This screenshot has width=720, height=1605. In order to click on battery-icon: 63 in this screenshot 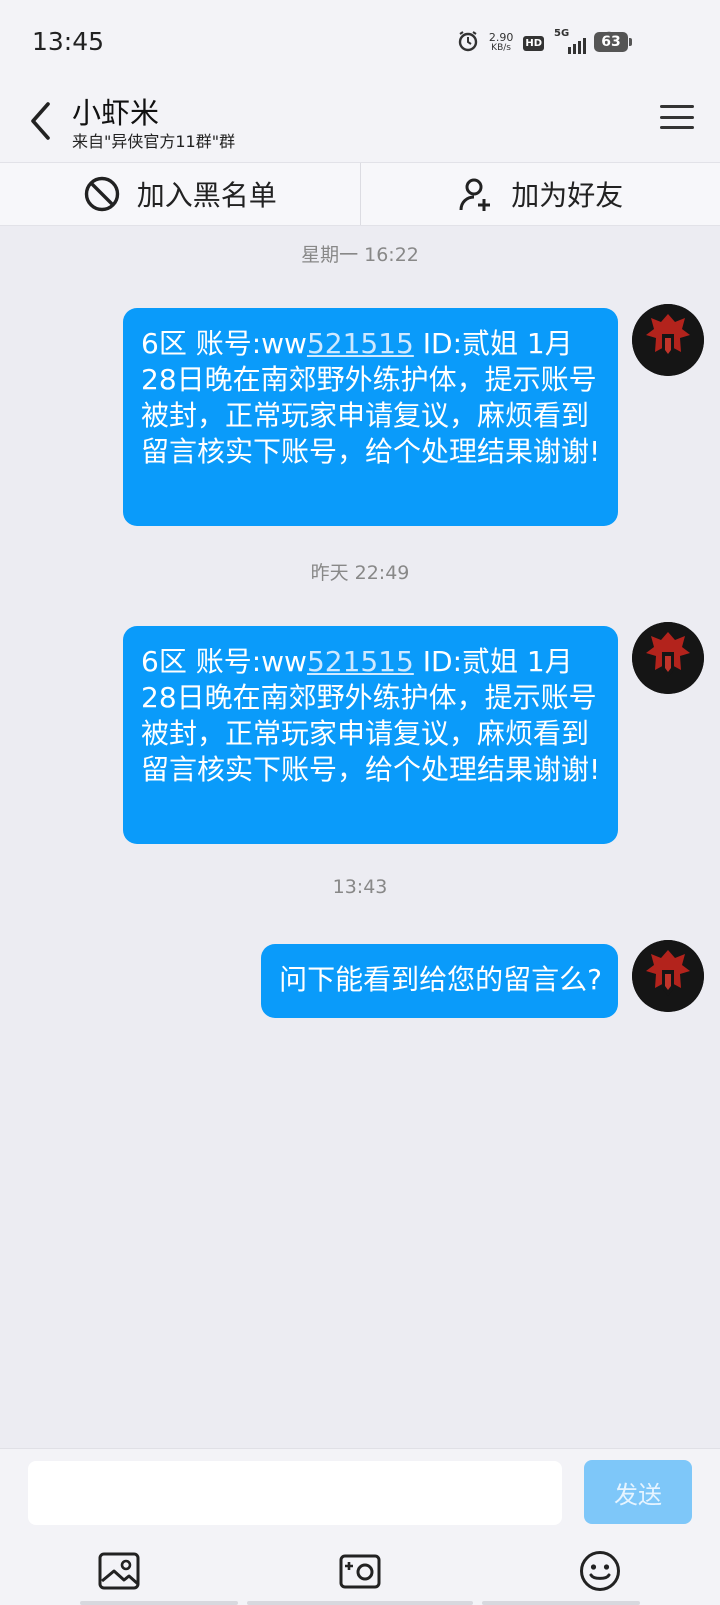, I will do `click(613, 42)`.